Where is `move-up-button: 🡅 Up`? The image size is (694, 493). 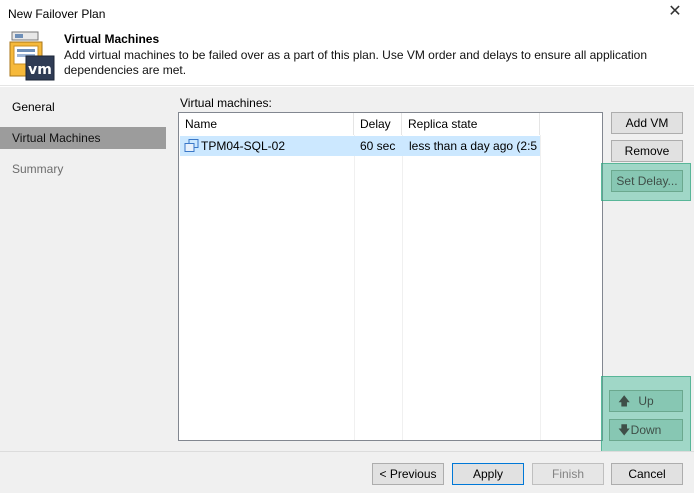
move-up-button: 🡅 Up is located at coordinates (646, 401).